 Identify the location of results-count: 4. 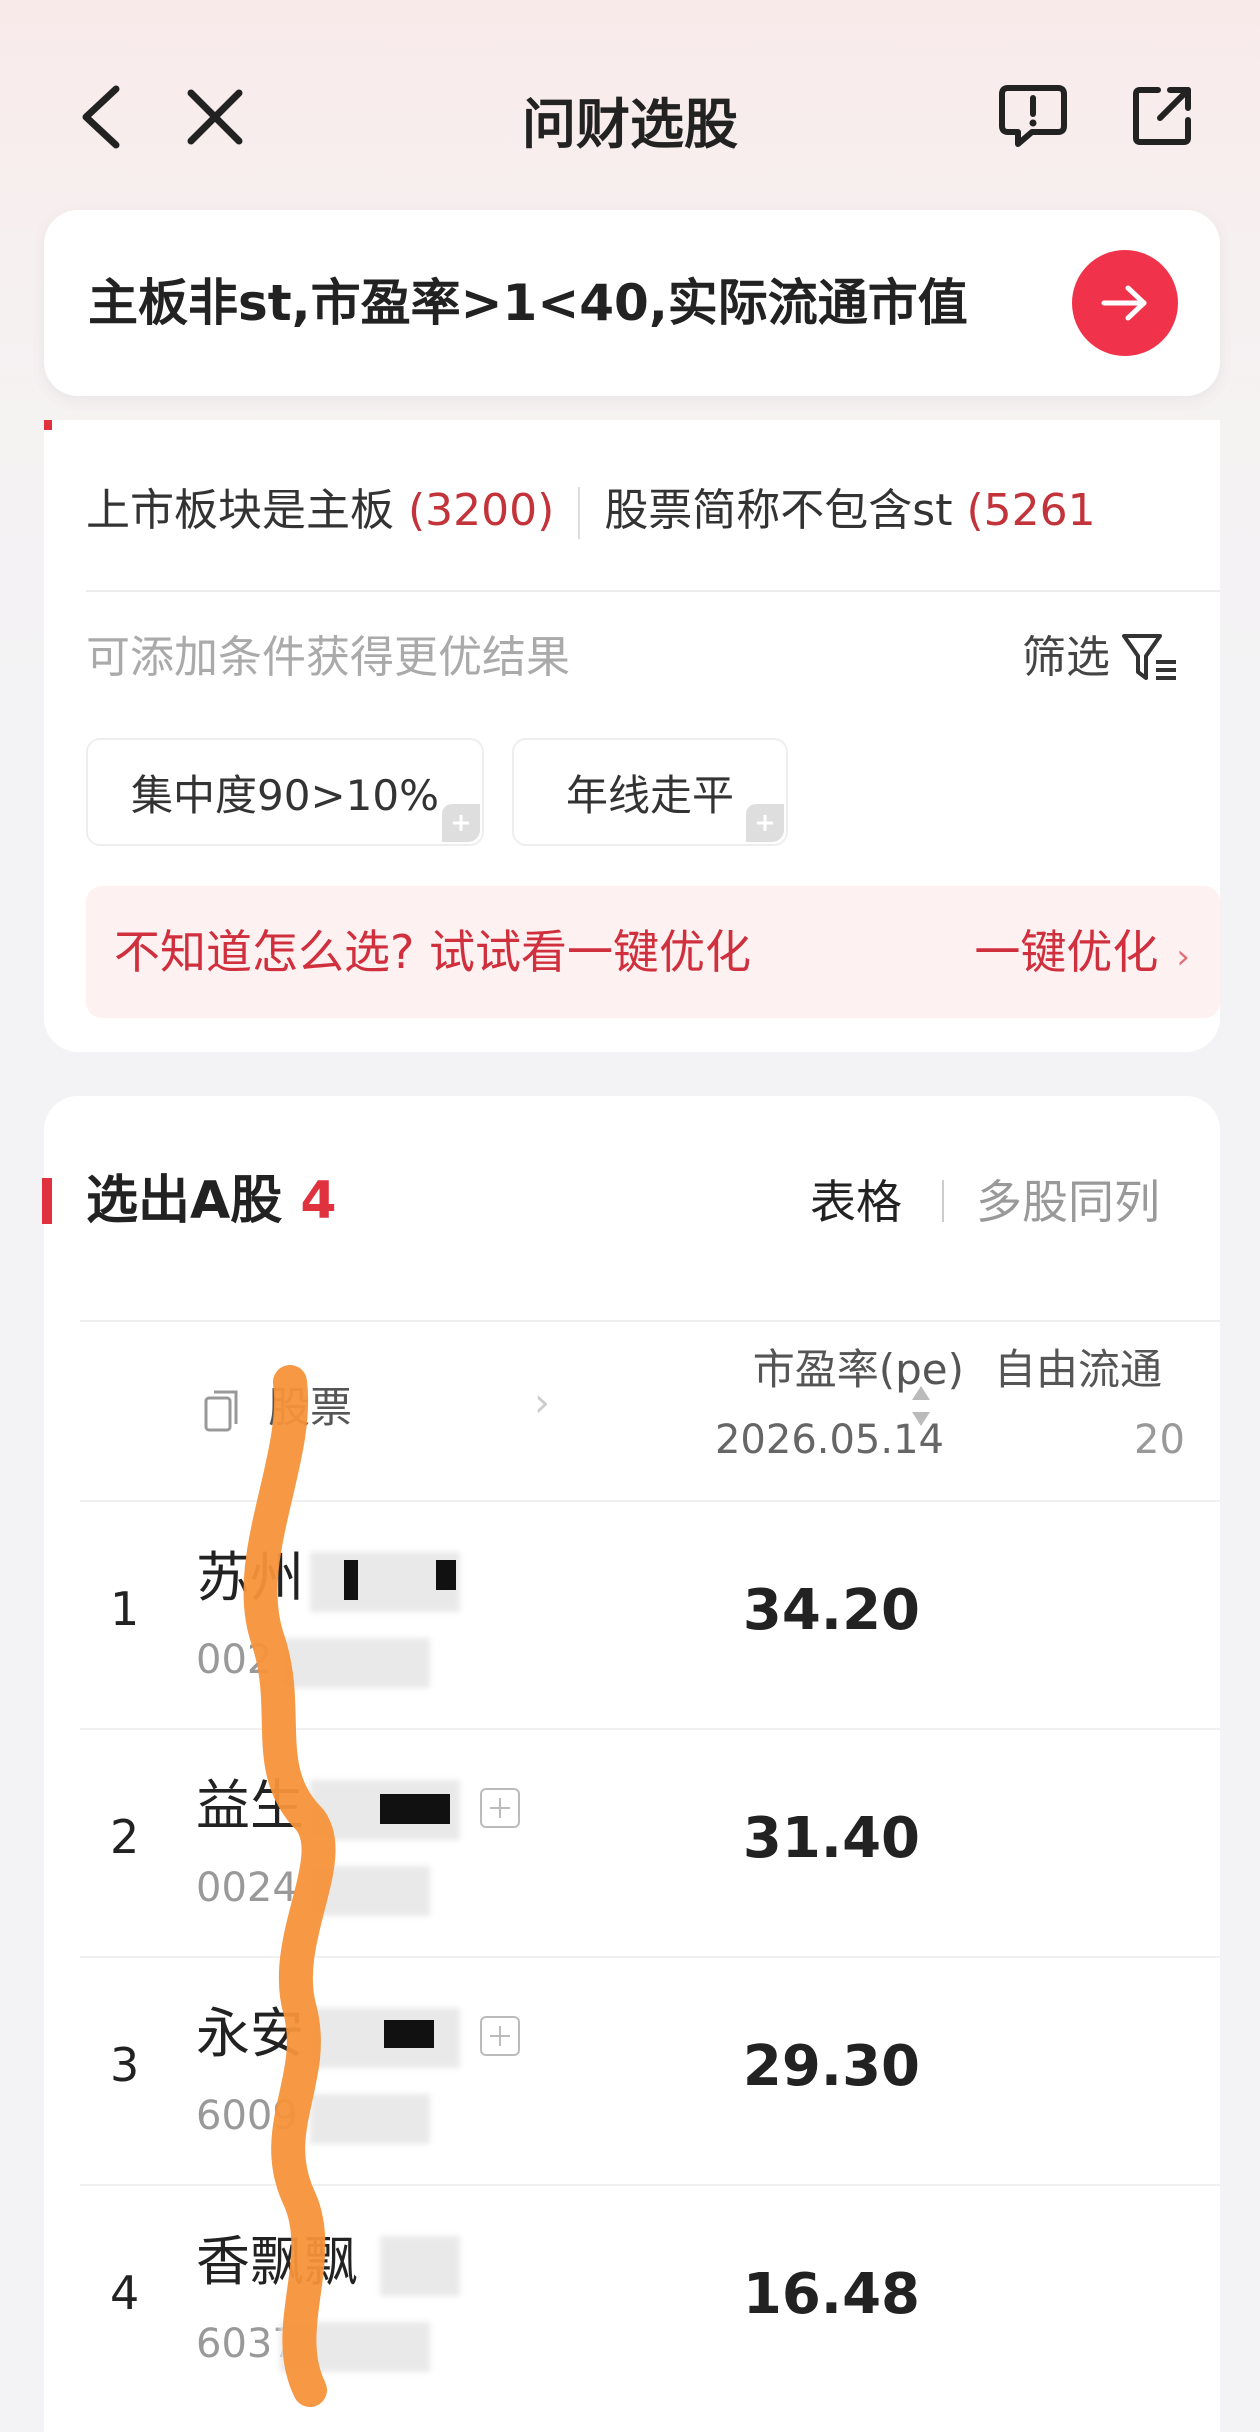
(318, 1201).